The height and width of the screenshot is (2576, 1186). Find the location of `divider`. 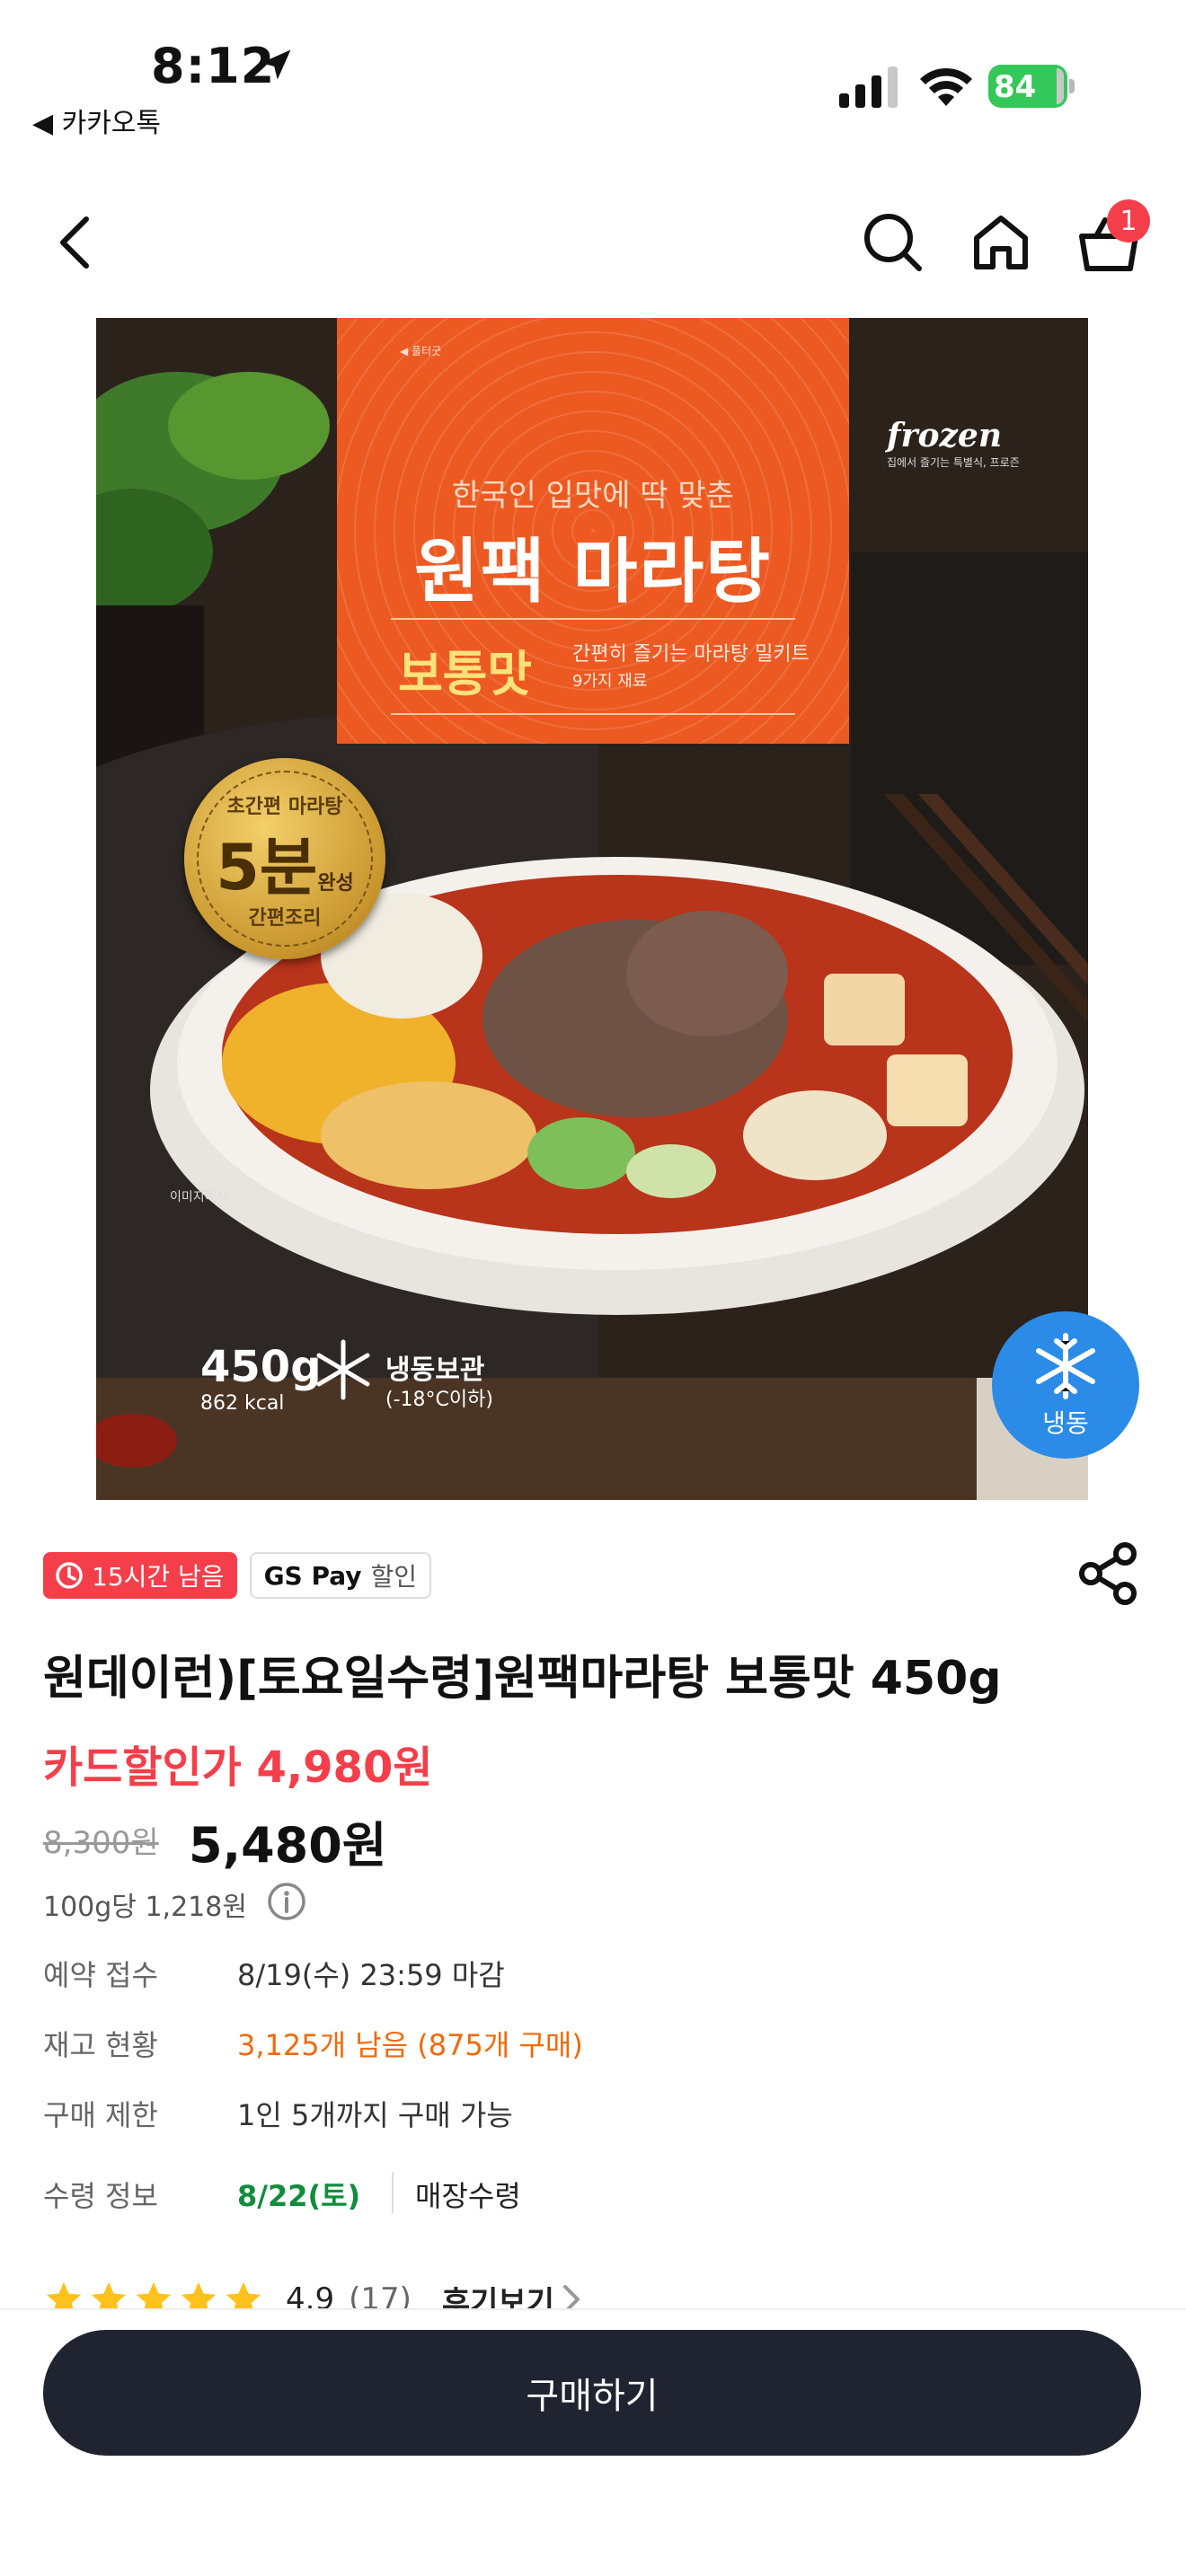

divider is located at coordinates (393, 2192).